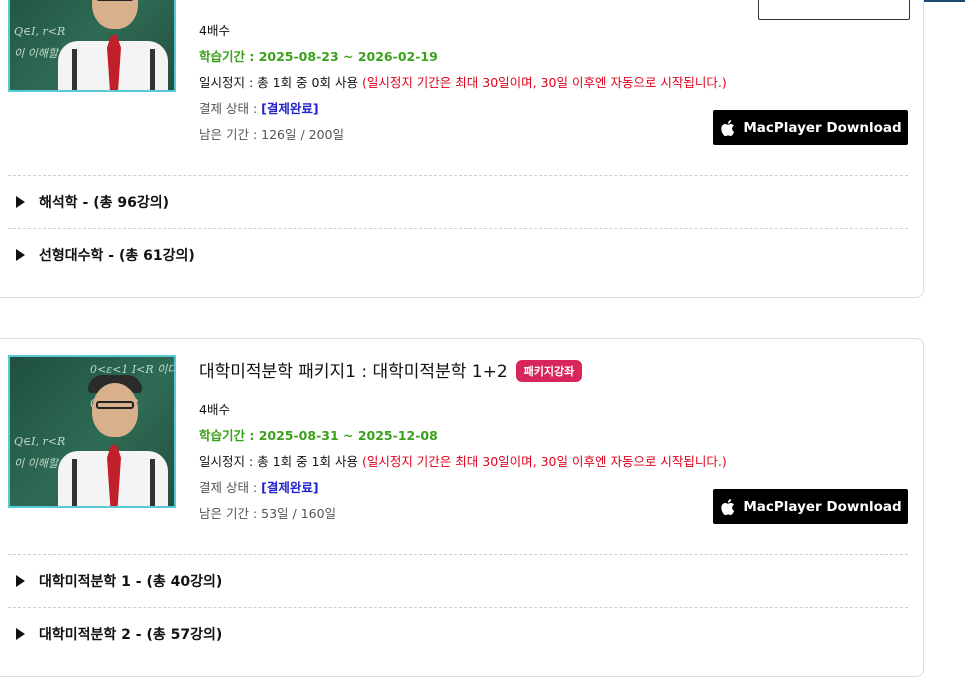 The height and width of the screenshot is (684, 965). I want to click on remaining-period: 남은 기간 : 126일 / 200일, so click(272, 134).